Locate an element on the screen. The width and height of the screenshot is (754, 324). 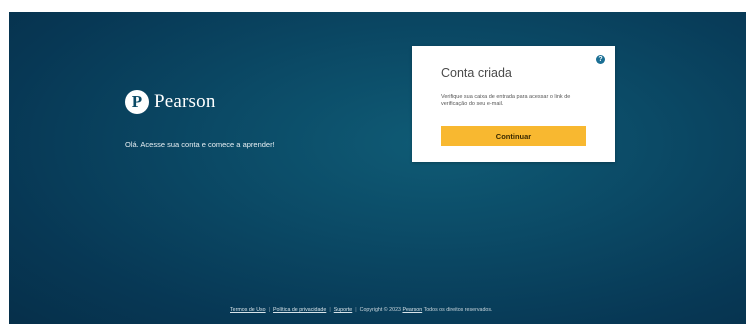
card-title: Conta criada is located at coordinates (476, 73).